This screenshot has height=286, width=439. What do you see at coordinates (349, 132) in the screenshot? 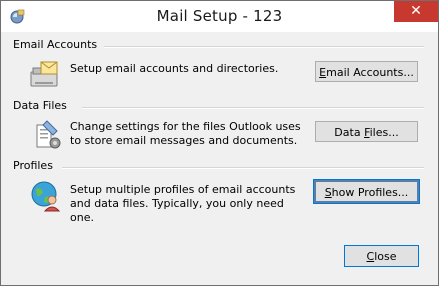
I see `button-label-part: Data` at bounding box center [349, 132].